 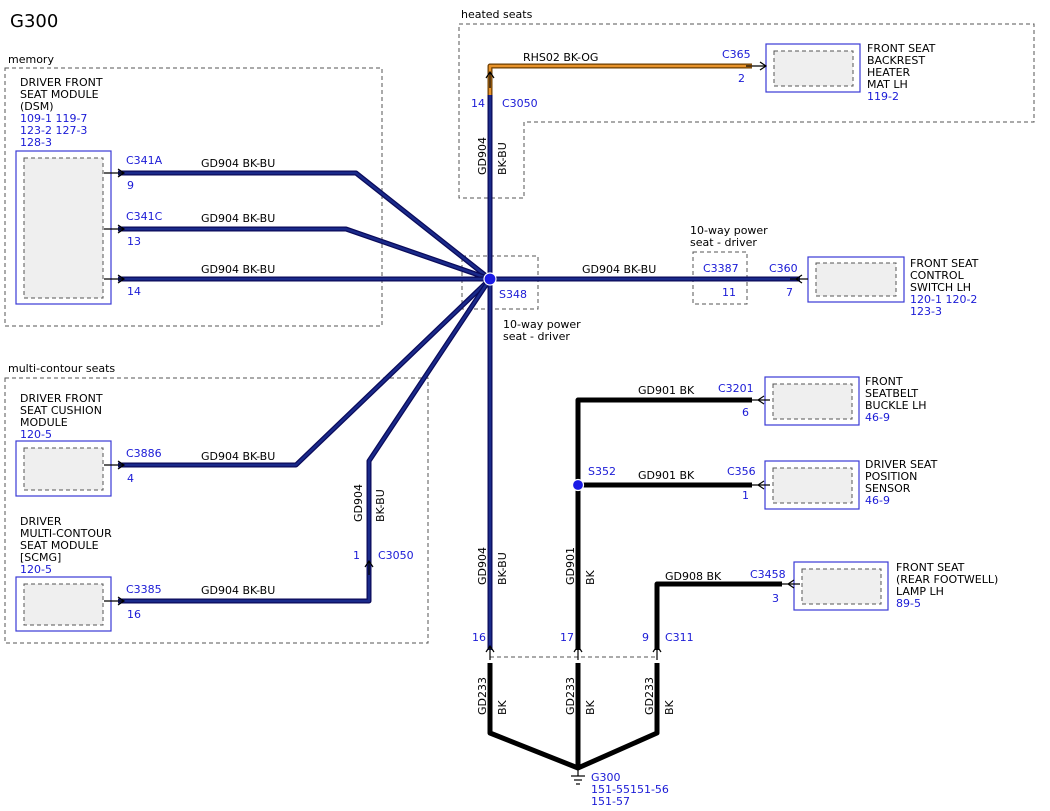 What do you see at coordinates (238, 456) in the screenshot?
I see `wire-label-4: GD904 BK-BU` at bounding box center [238, 456].